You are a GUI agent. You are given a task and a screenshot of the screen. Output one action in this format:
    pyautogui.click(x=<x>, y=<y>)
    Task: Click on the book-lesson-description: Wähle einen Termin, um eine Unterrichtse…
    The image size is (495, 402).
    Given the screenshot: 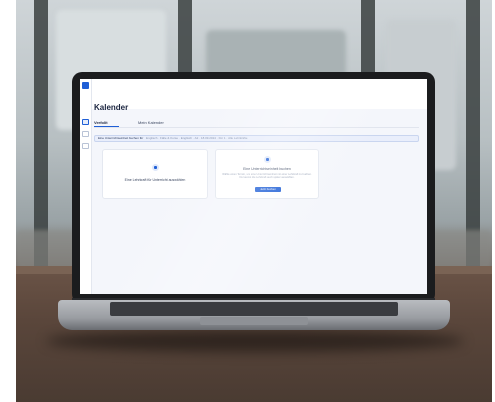 What is the action you would take?
    pyautogui.click(x=267, y=176)
    